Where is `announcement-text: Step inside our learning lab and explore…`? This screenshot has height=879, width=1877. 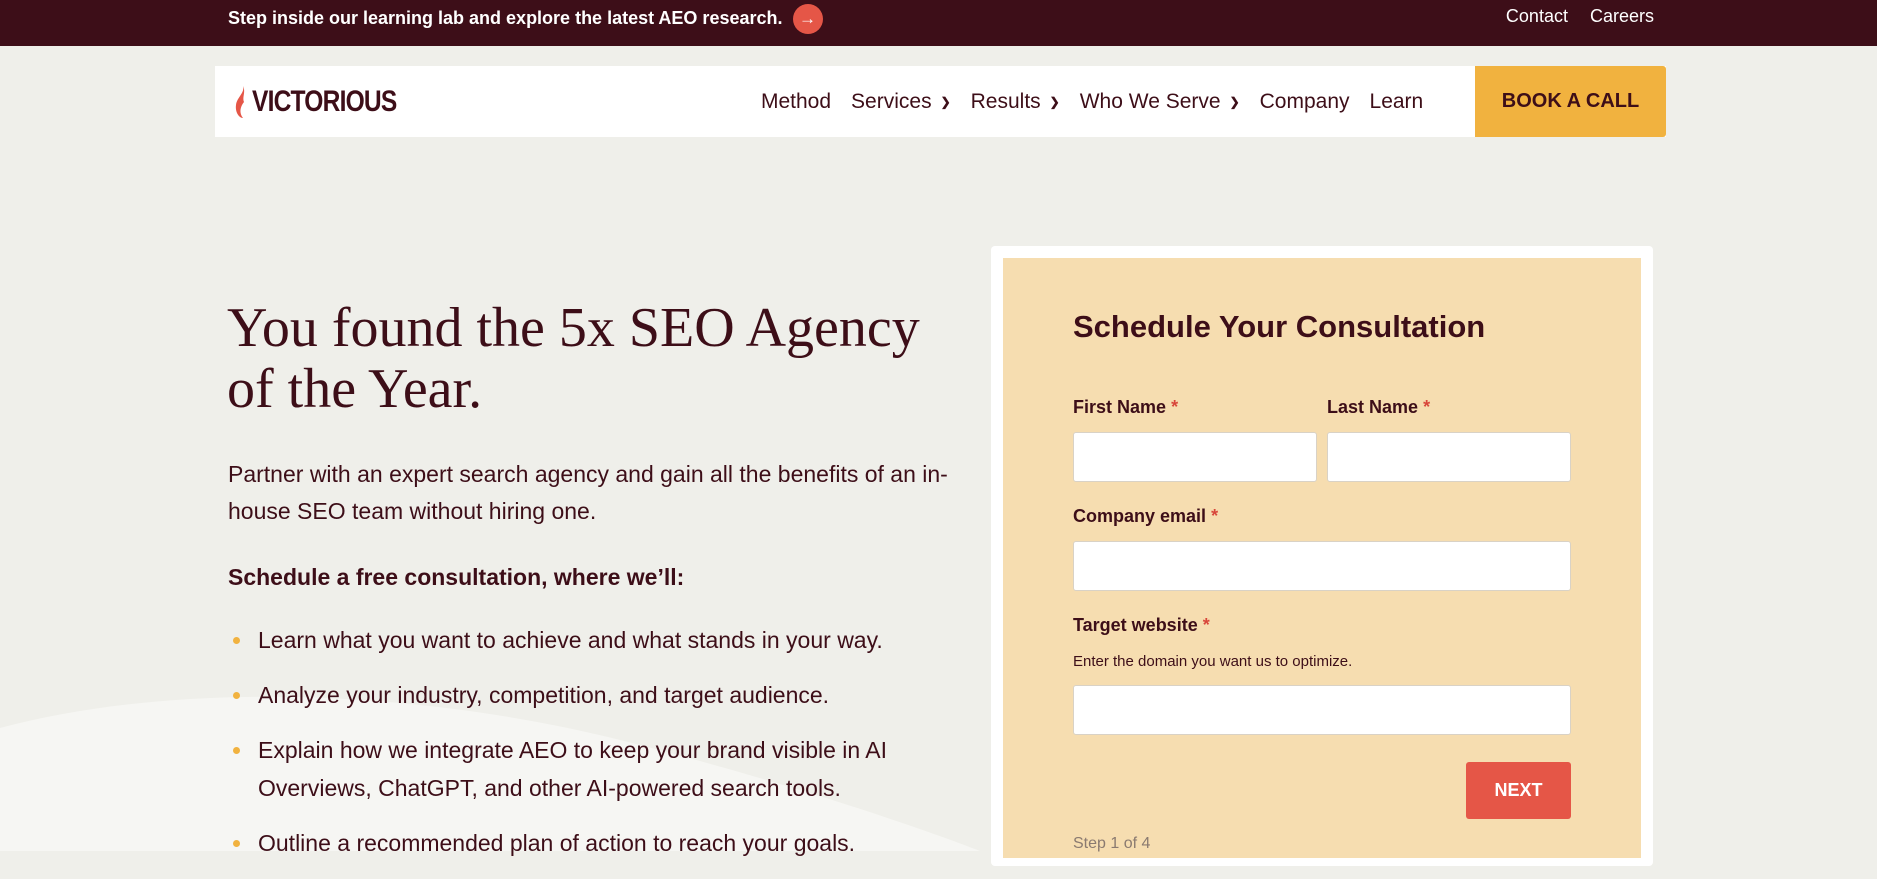 announcement-text: Step inside our learning lab and explore… is located at coordinates (505, 18).